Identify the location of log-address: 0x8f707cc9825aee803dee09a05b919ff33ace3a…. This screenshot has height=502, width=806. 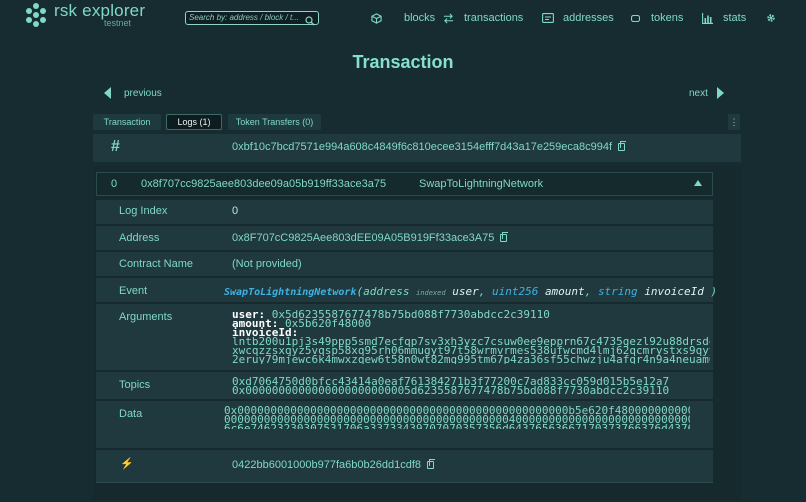
(263, 184).